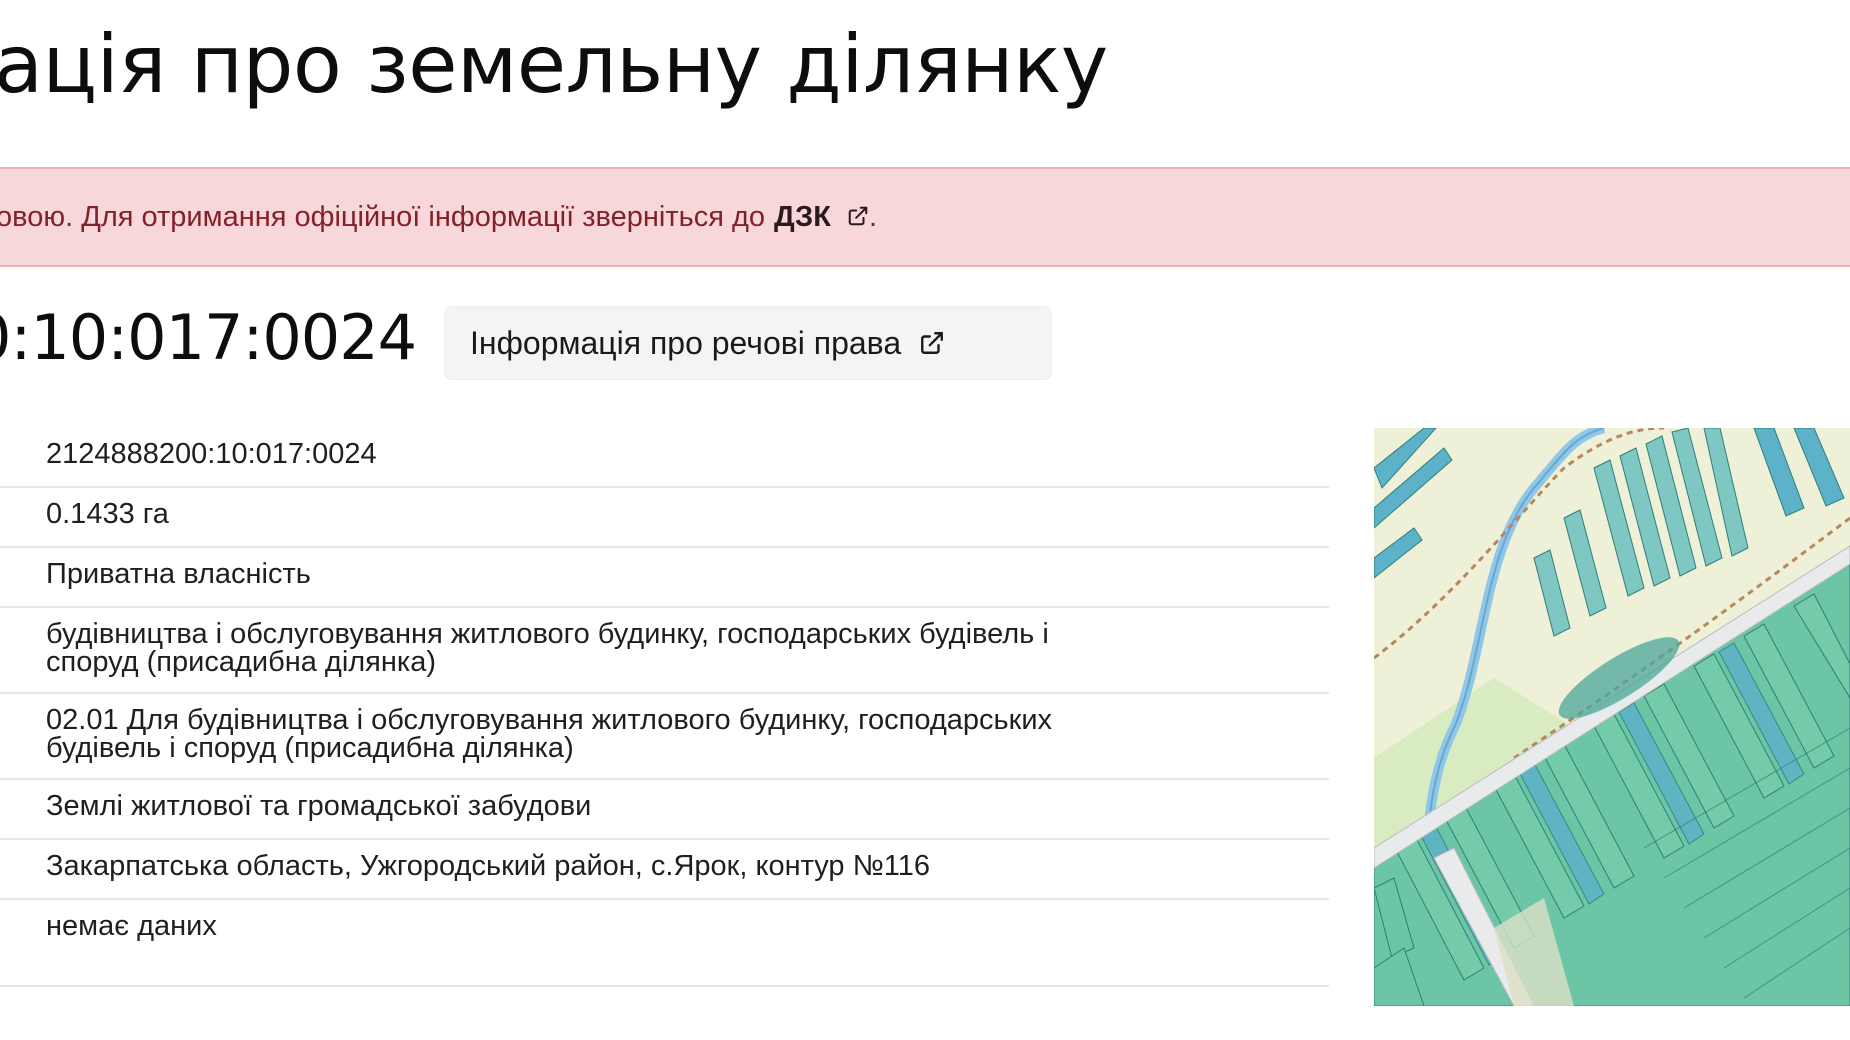 The image size is (1850, 1040). What do you see at coordinates (664, 458) in the screenshot?
I see `detail-row-cadastral-number: 2124888200:10:017:0024` at bounding box center [664, 458].